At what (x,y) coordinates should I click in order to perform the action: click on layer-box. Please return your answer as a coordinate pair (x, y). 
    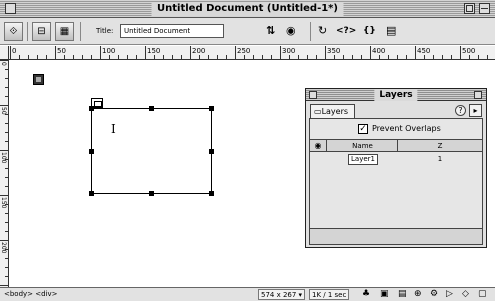
    Looking at the image, I should click on (151, 151).